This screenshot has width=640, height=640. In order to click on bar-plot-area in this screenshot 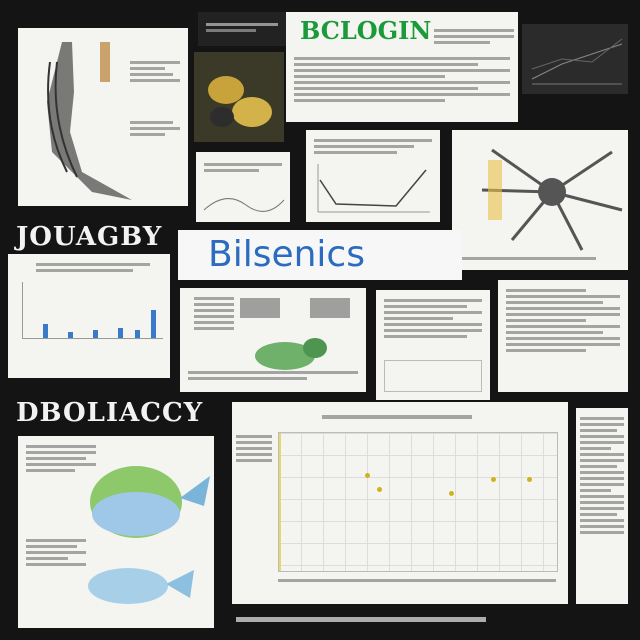, I will do `click(92, 310)`.